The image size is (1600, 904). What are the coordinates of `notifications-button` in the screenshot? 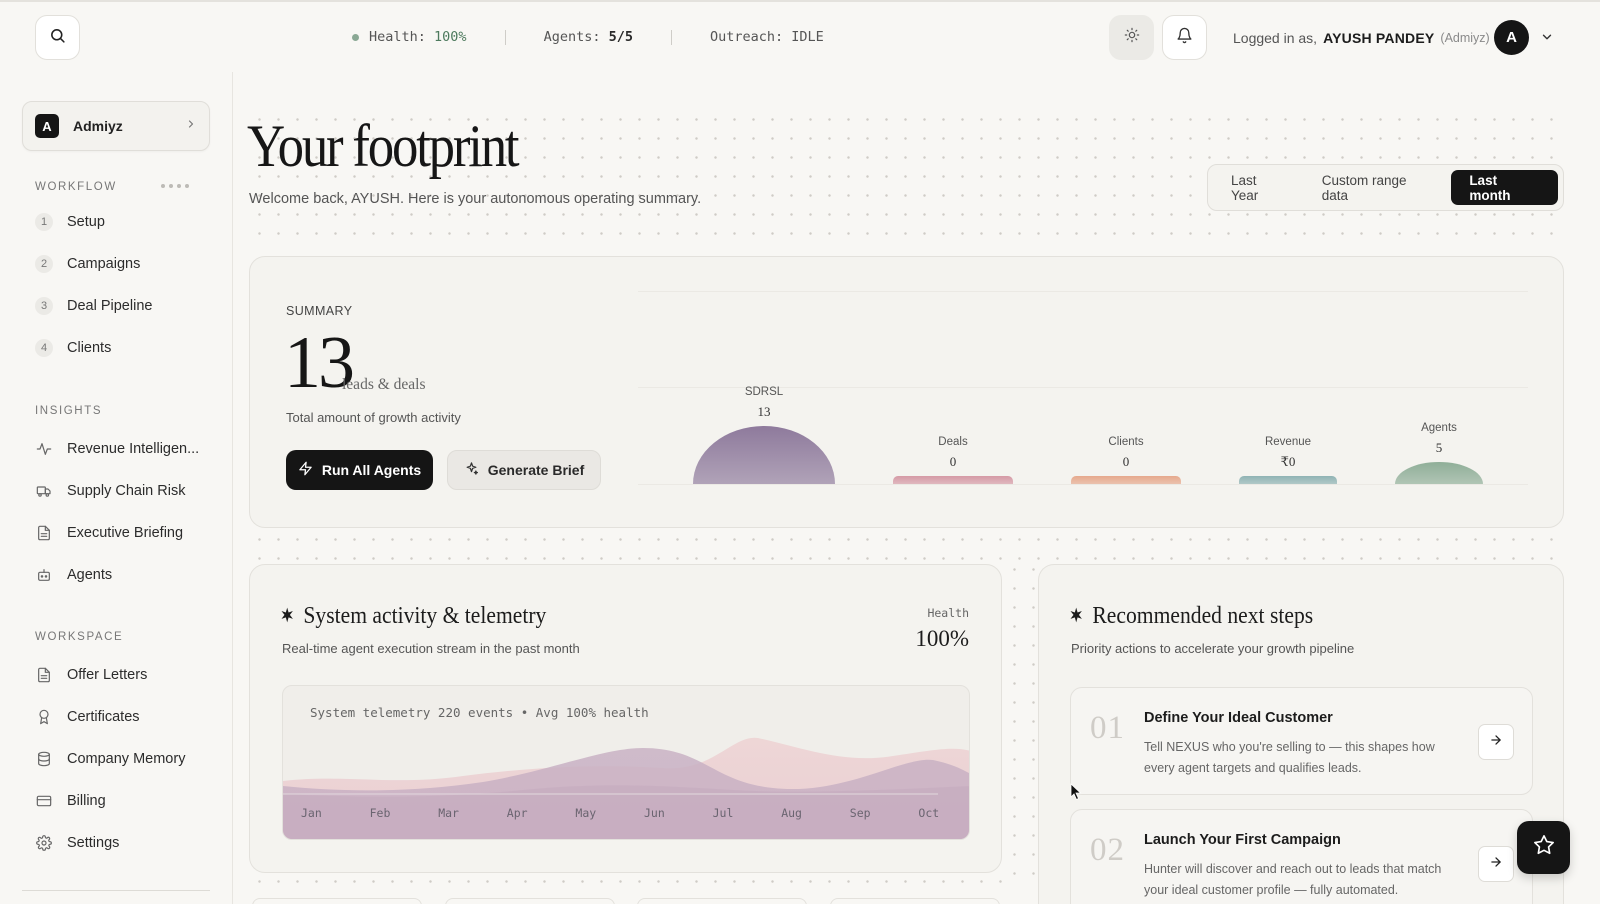 It's located at (1184, 37).